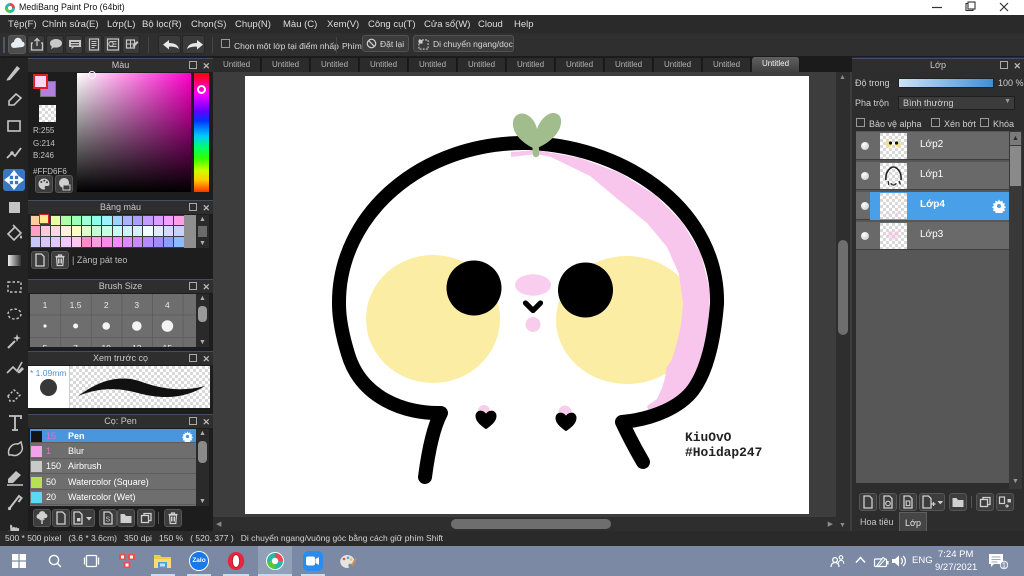  I want to click on svg-text: #Hoidap247, so click(723, 452).